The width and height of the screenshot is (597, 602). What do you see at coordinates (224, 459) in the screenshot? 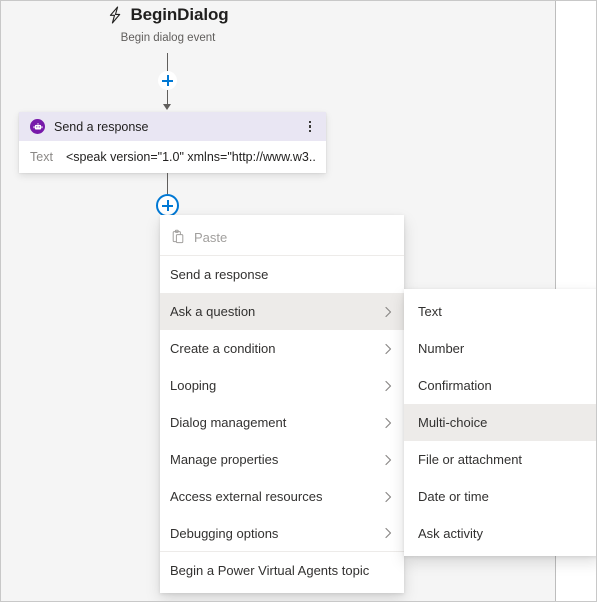
I see `menu-item-label: Manage properties` at bounding box center [224, 459].